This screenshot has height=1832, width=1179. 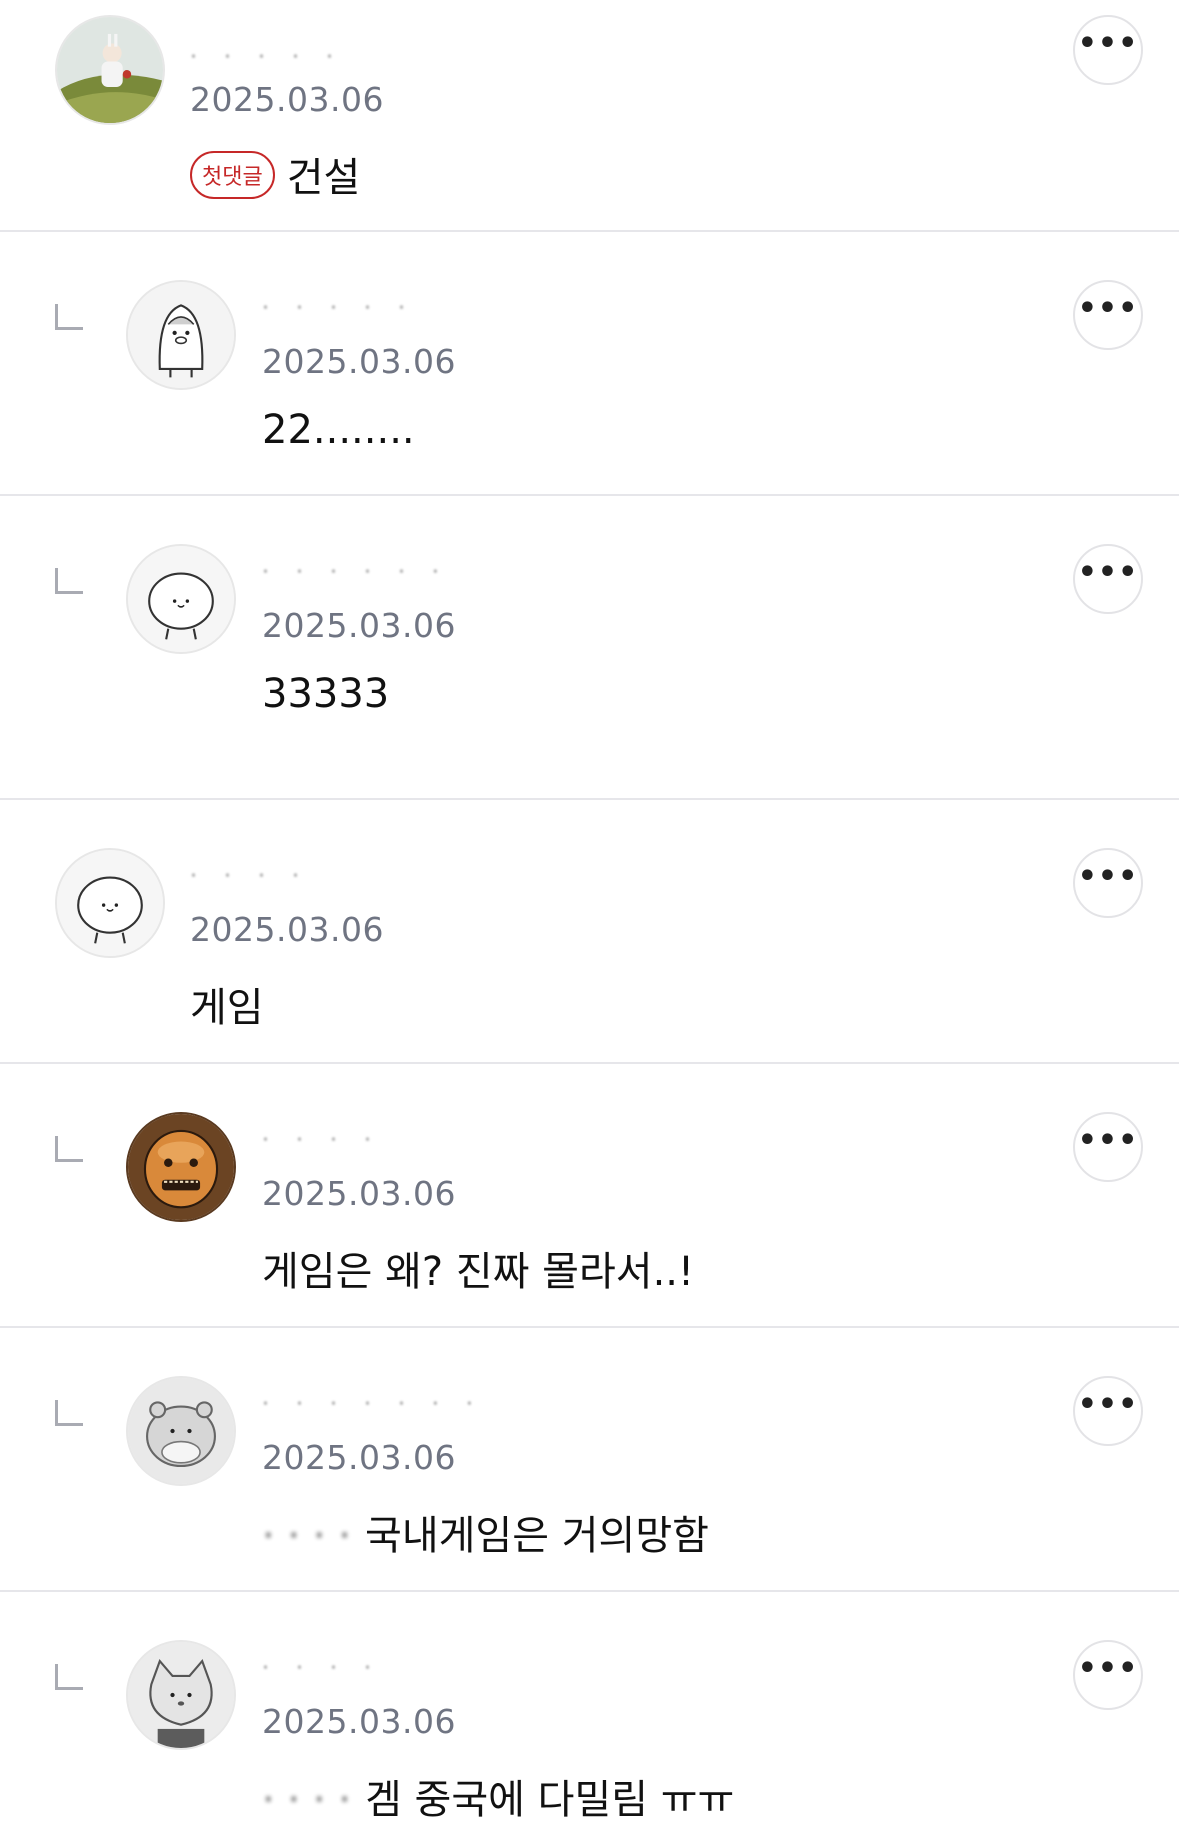 What do you see at coordinates (537, 1536) in the screenshot?
I see `comment-text-content: 국내게임은 거의망함` at bounding box center [537, 1536].